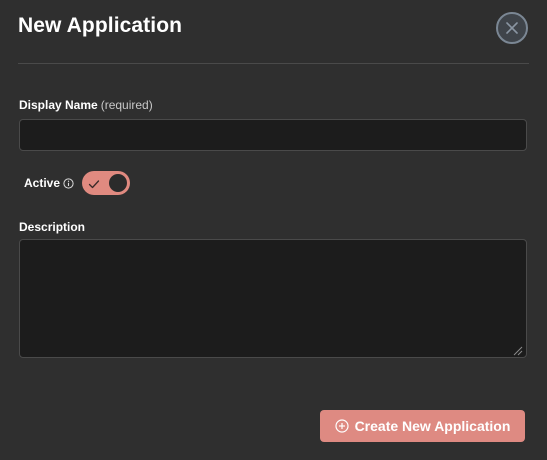 The image size is (547, 460). I want to click on create-button-label: Create New Application, so click(432, 426).